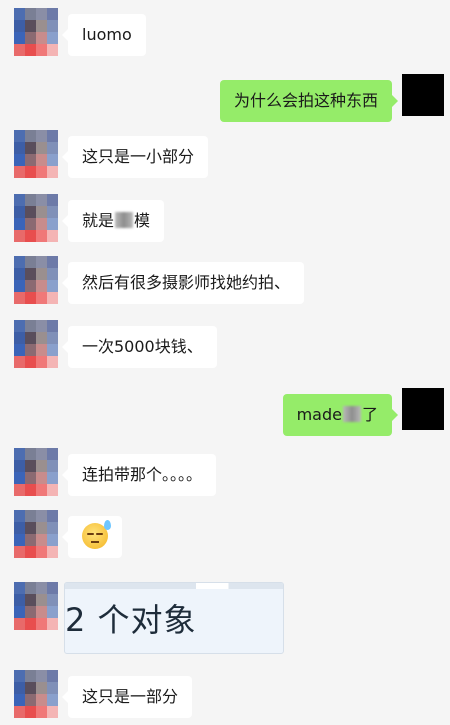 This screenshot has width=450, height=725. I want to click on message-bubble: 就是模, so click(113, 221).